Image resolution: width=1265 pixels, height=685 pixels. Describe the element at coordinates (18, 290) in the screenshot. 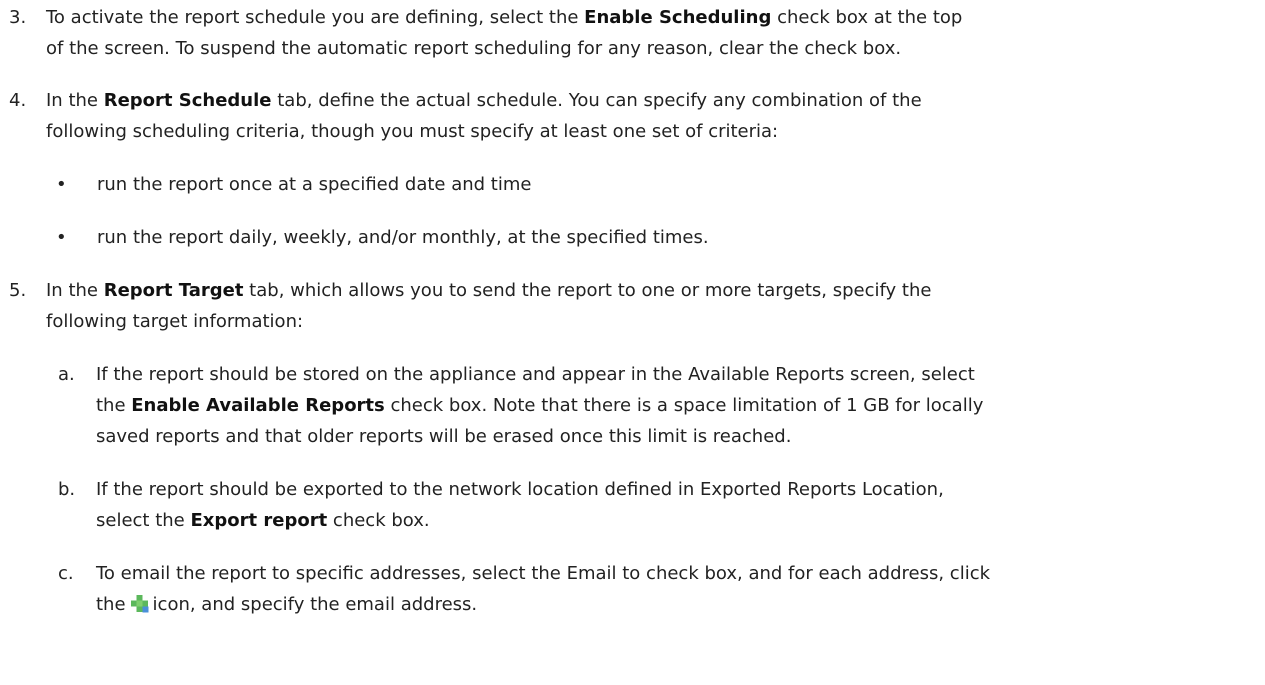

I see `step-number: 5.` at that location.